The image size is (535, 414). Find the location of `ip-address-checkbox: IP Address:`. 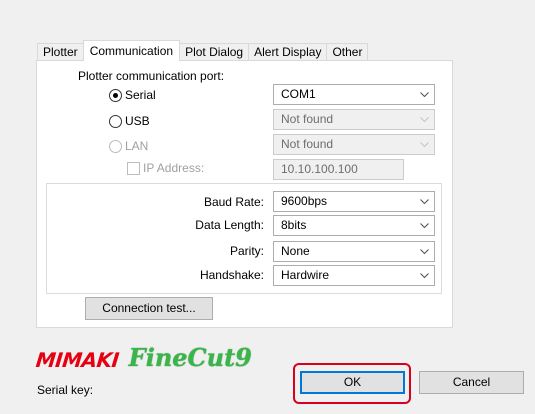

ip-address-checkbox: IP Address: is located at coordinates (165, 168).